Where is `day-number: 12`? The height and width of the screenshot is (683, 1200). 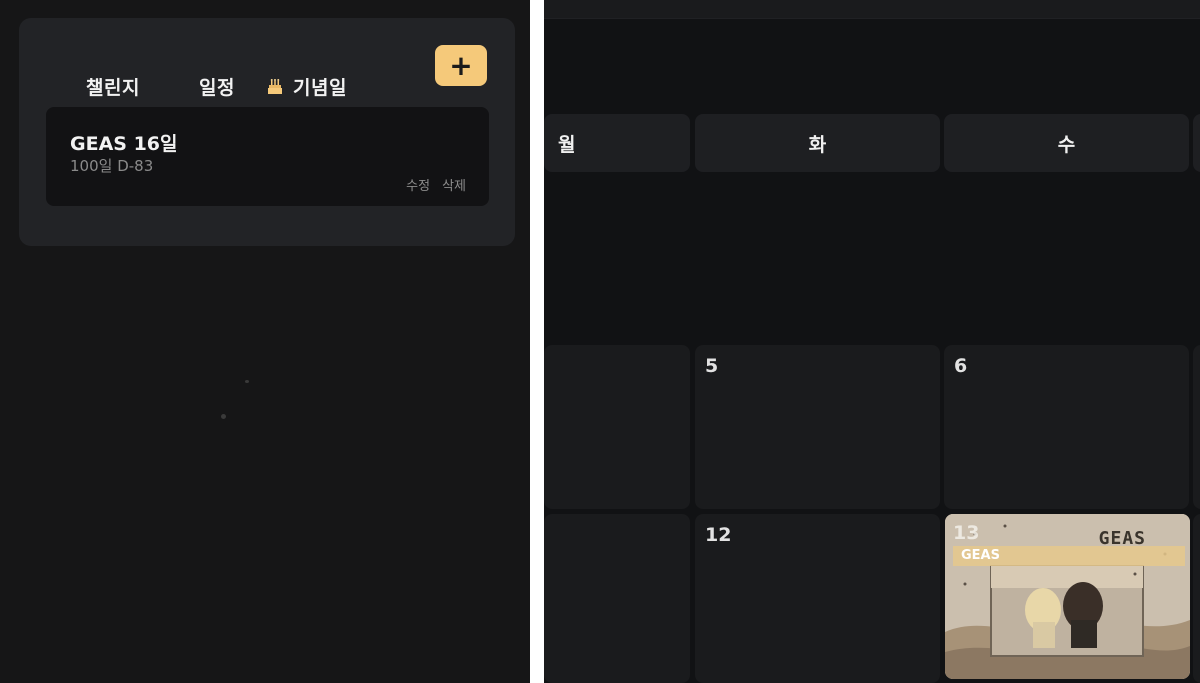 day-number: 12 is located at coordinates (718, 535).